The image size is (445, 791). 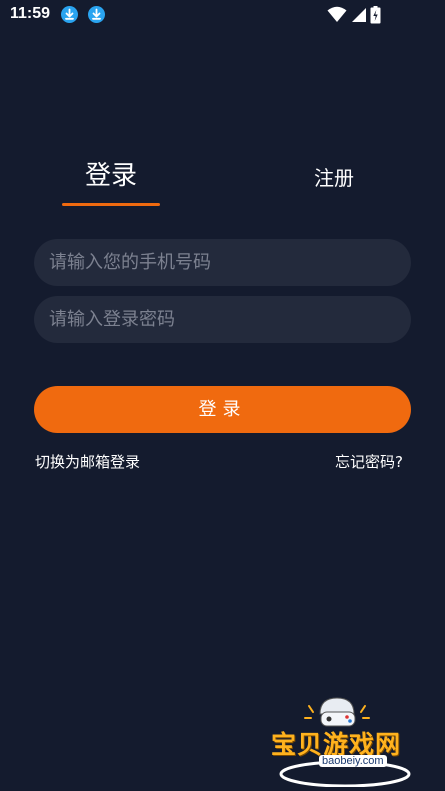 What do you see at coordinates (353, 761) in the screenshot?
I see `watermark-url: baobeiy.com` at bounding box center [353, 761].